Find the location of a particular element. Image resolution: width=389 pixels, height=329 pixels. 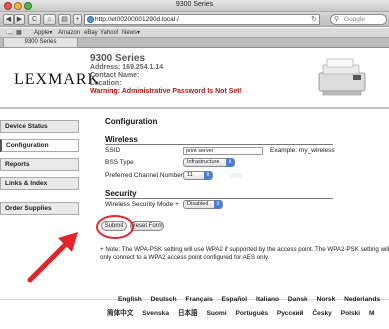

lang-suomi: Suomi is located at coordinates (216, 313).